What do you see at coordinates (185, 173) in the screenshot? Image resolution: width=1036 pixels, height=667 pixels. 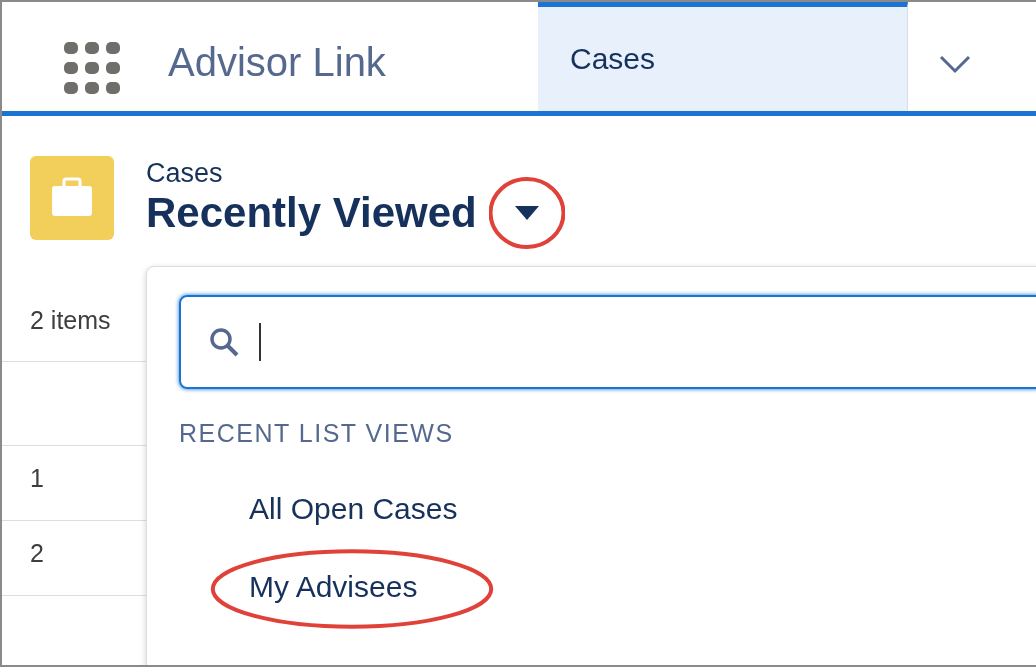 I see `object-label: Cases` at bounding box center [185, 173].